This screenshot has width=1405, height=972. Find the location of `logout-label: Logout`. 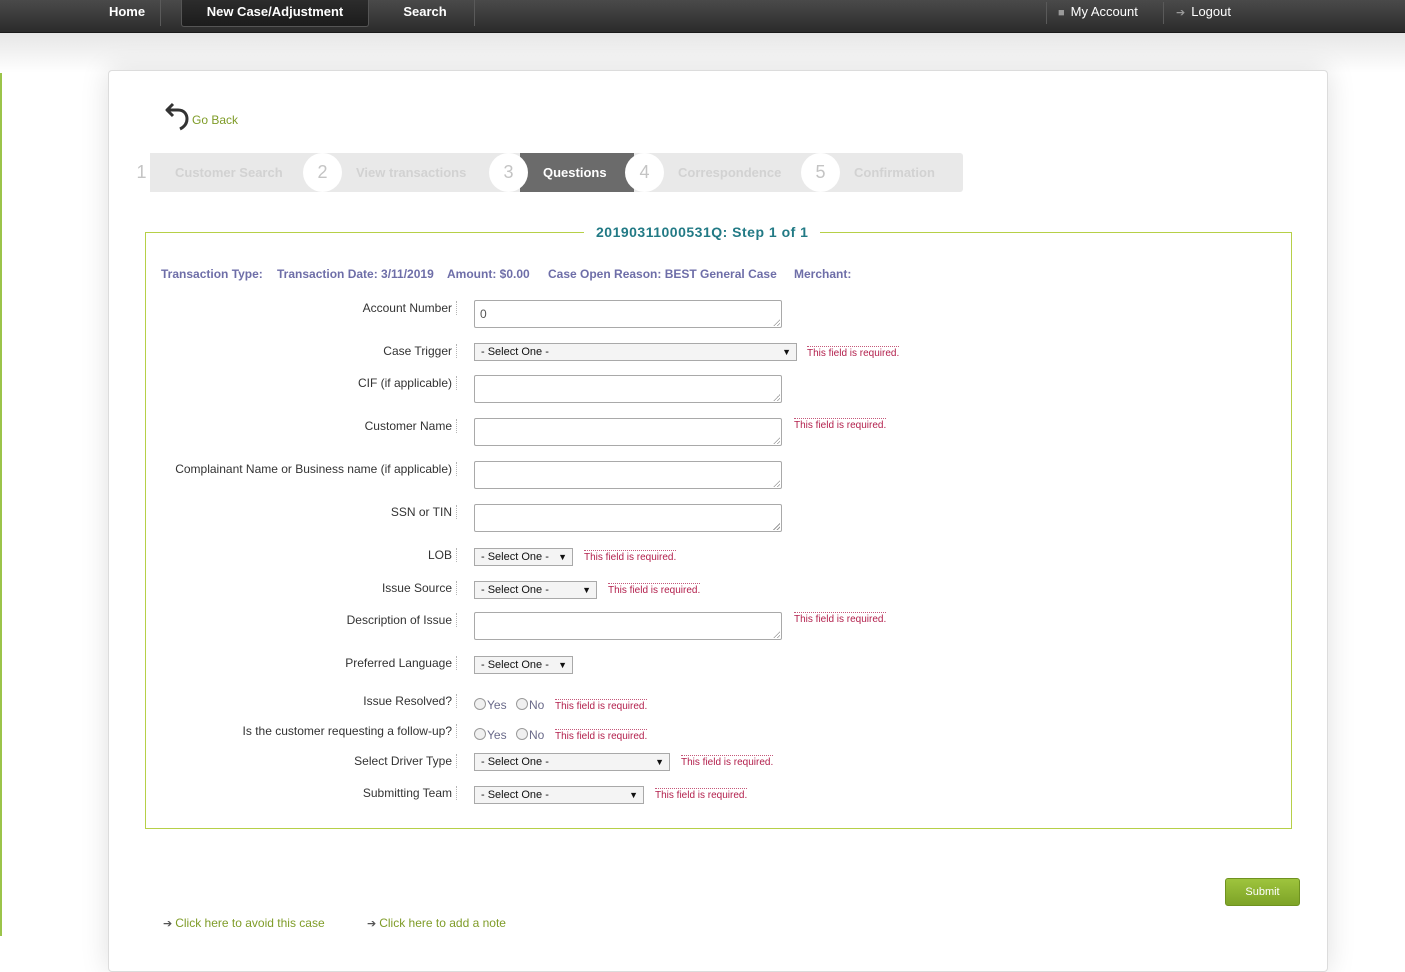

logout-label: Logout is located at coordinates (1211, 11).